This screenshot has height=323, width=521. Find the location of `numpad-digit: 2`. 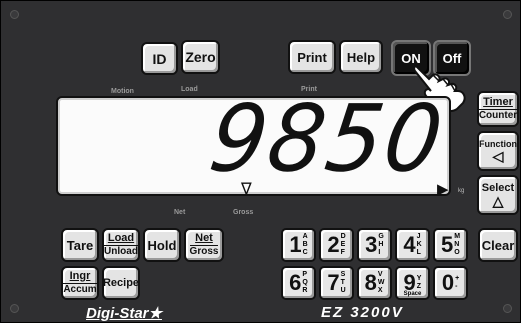

numpad-digit: 2 is located at coordinates (333, 244).